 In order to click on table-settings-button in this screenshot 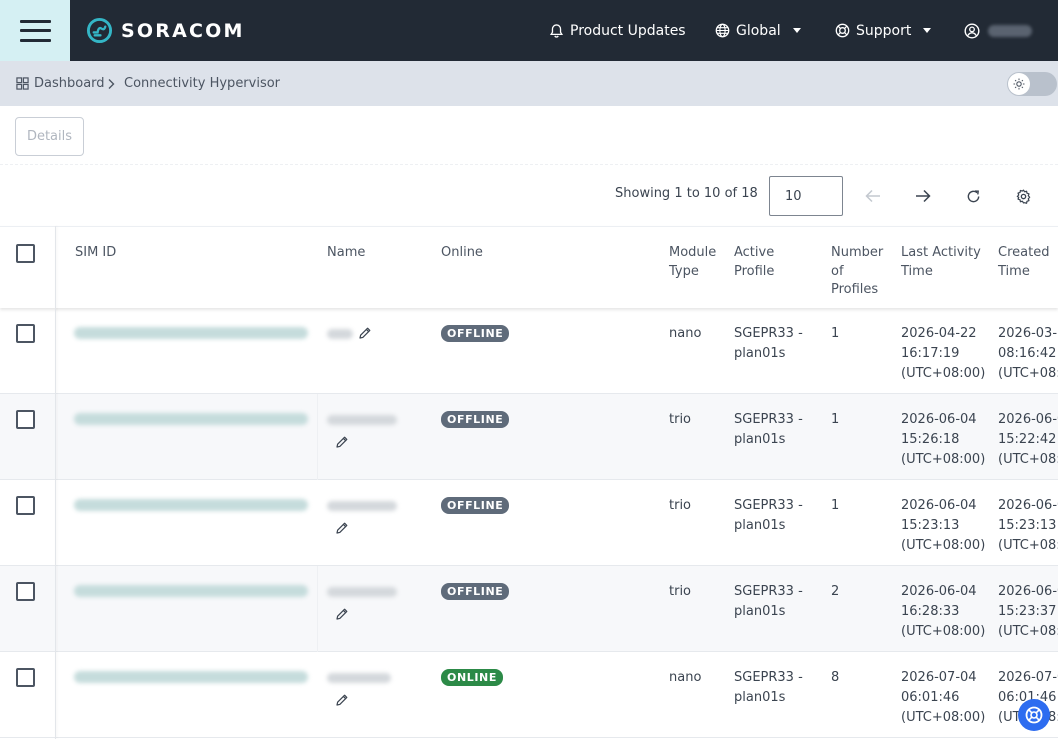, I will do `click(1023, 196)`.